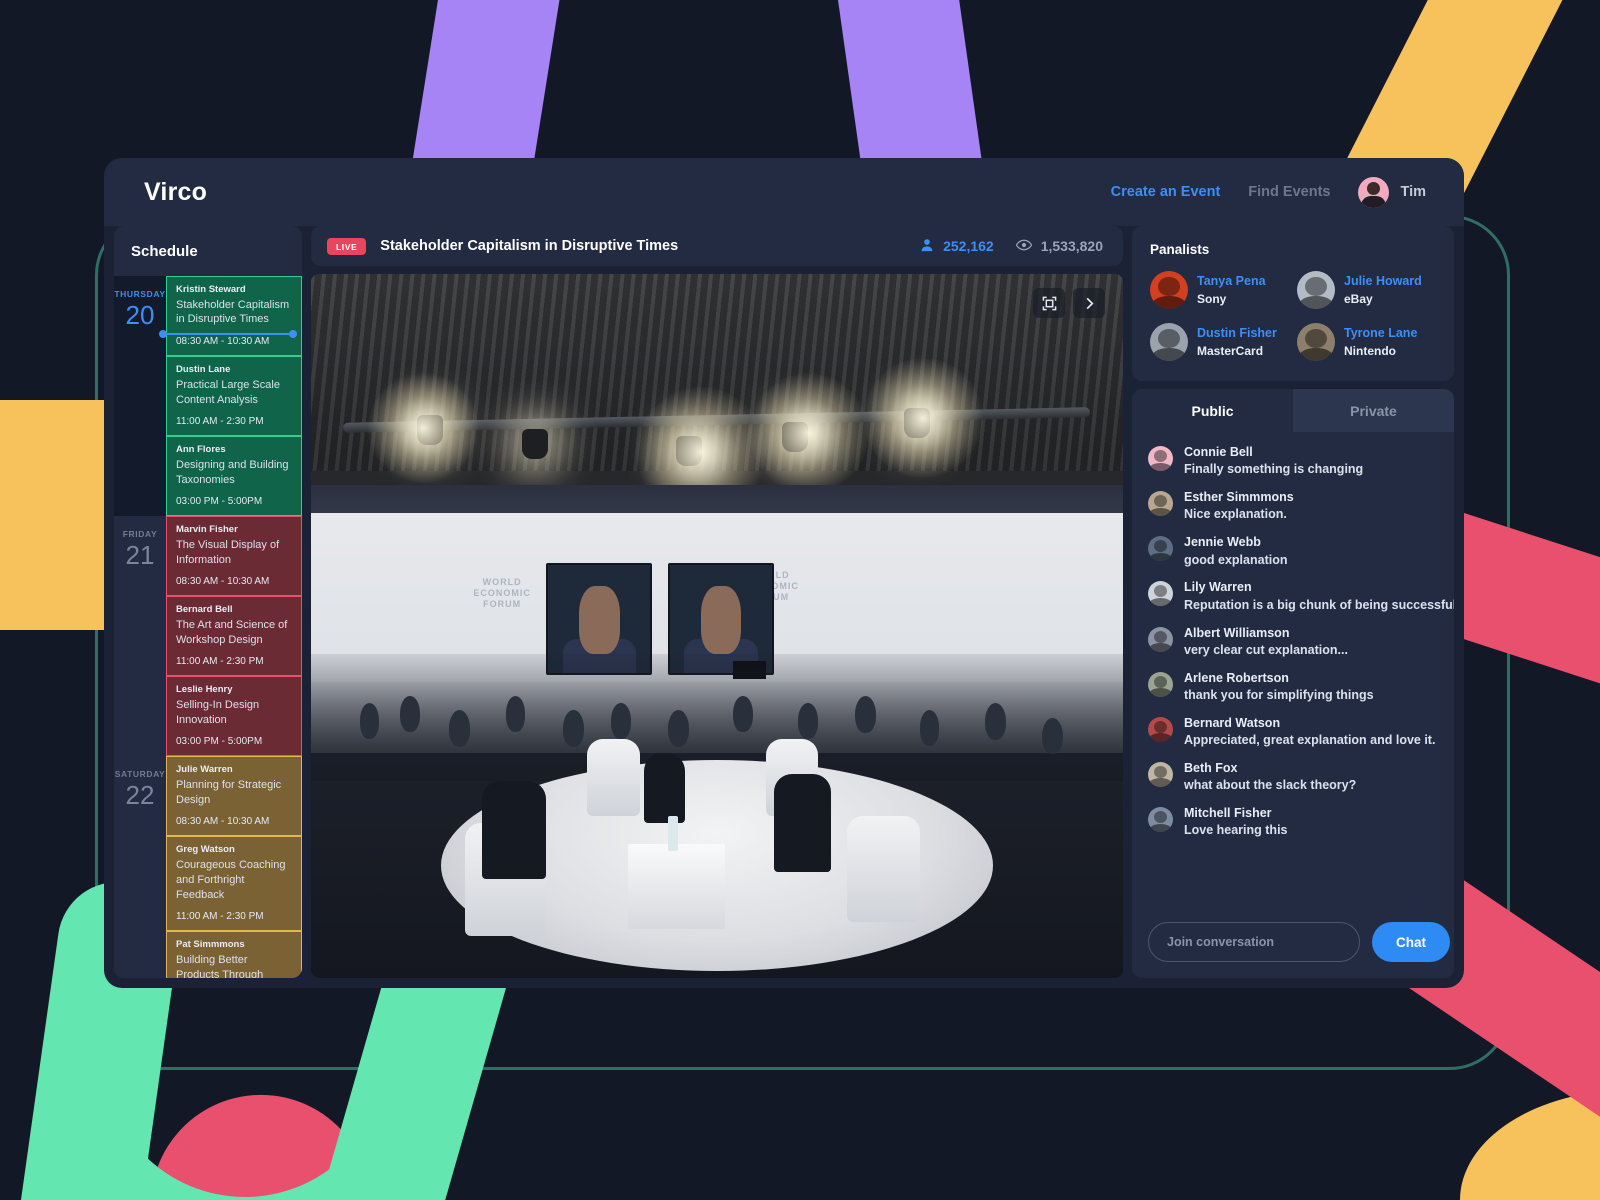 The width and height of the screenshot is (1600, 1200). Describe the element at coordinates (1180, 249) in the screenshot. I see `panelists-title: Panalists` at that location.